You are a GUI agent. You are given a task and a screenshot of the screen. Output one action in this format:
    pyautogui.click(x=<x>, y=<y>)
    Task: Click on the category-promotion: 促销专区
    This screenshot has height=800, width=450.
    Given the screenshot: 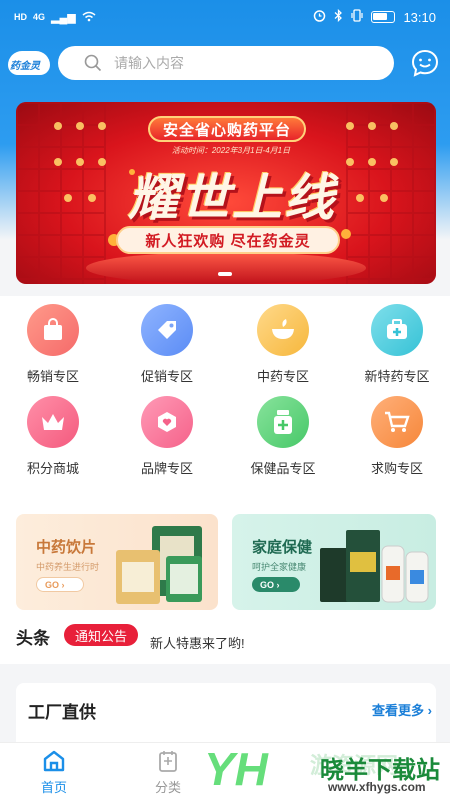 What is the action you would take?
    pyautogui.click(x=167, y=344)
    